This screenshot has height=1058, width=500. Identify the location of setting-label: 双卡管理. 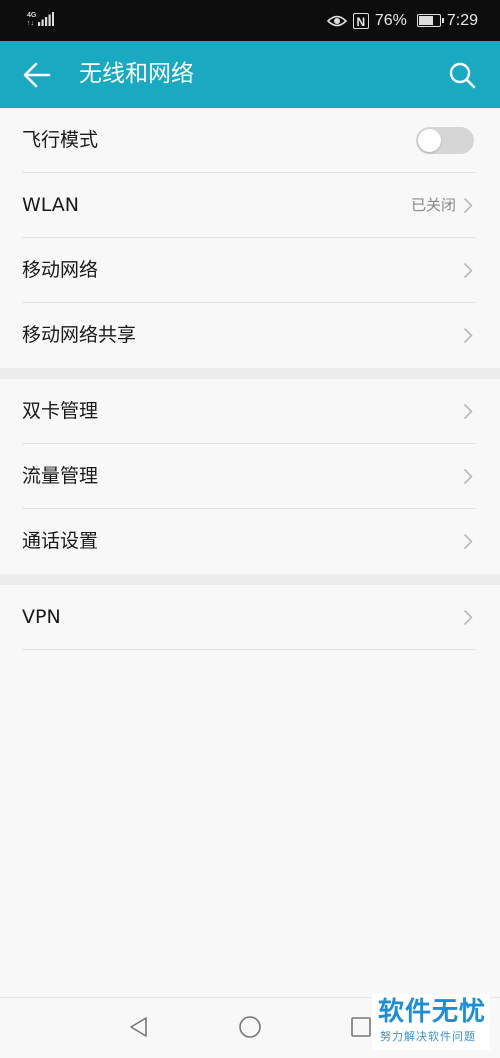
(60, 411).